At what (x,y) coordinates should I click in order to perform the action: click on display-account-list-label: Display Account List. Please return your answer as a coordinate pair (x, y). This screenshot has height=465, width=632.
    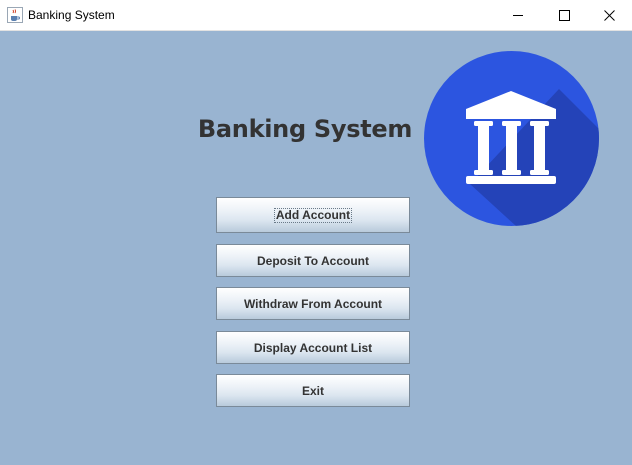
    Looking at the image, I should click on (313, 347).